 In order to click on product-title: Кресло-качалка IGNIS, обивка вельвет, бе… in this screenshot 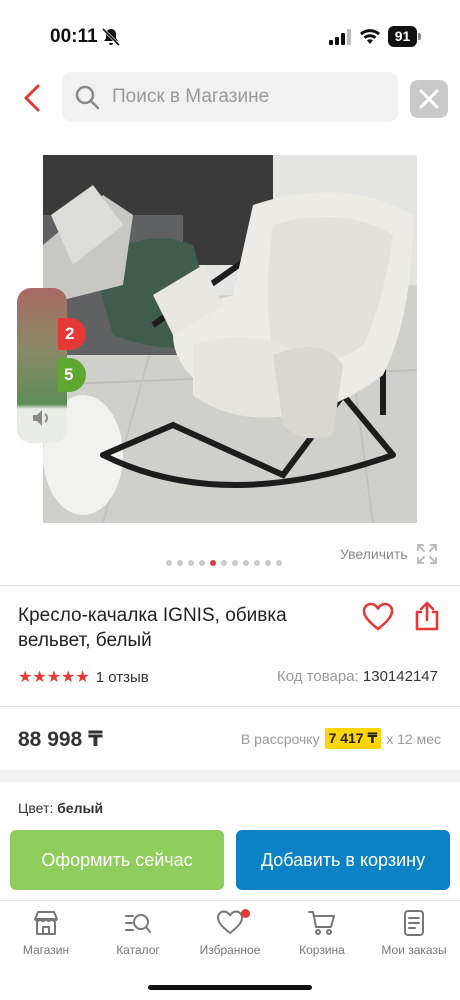, I will do `click(152, 628)`.